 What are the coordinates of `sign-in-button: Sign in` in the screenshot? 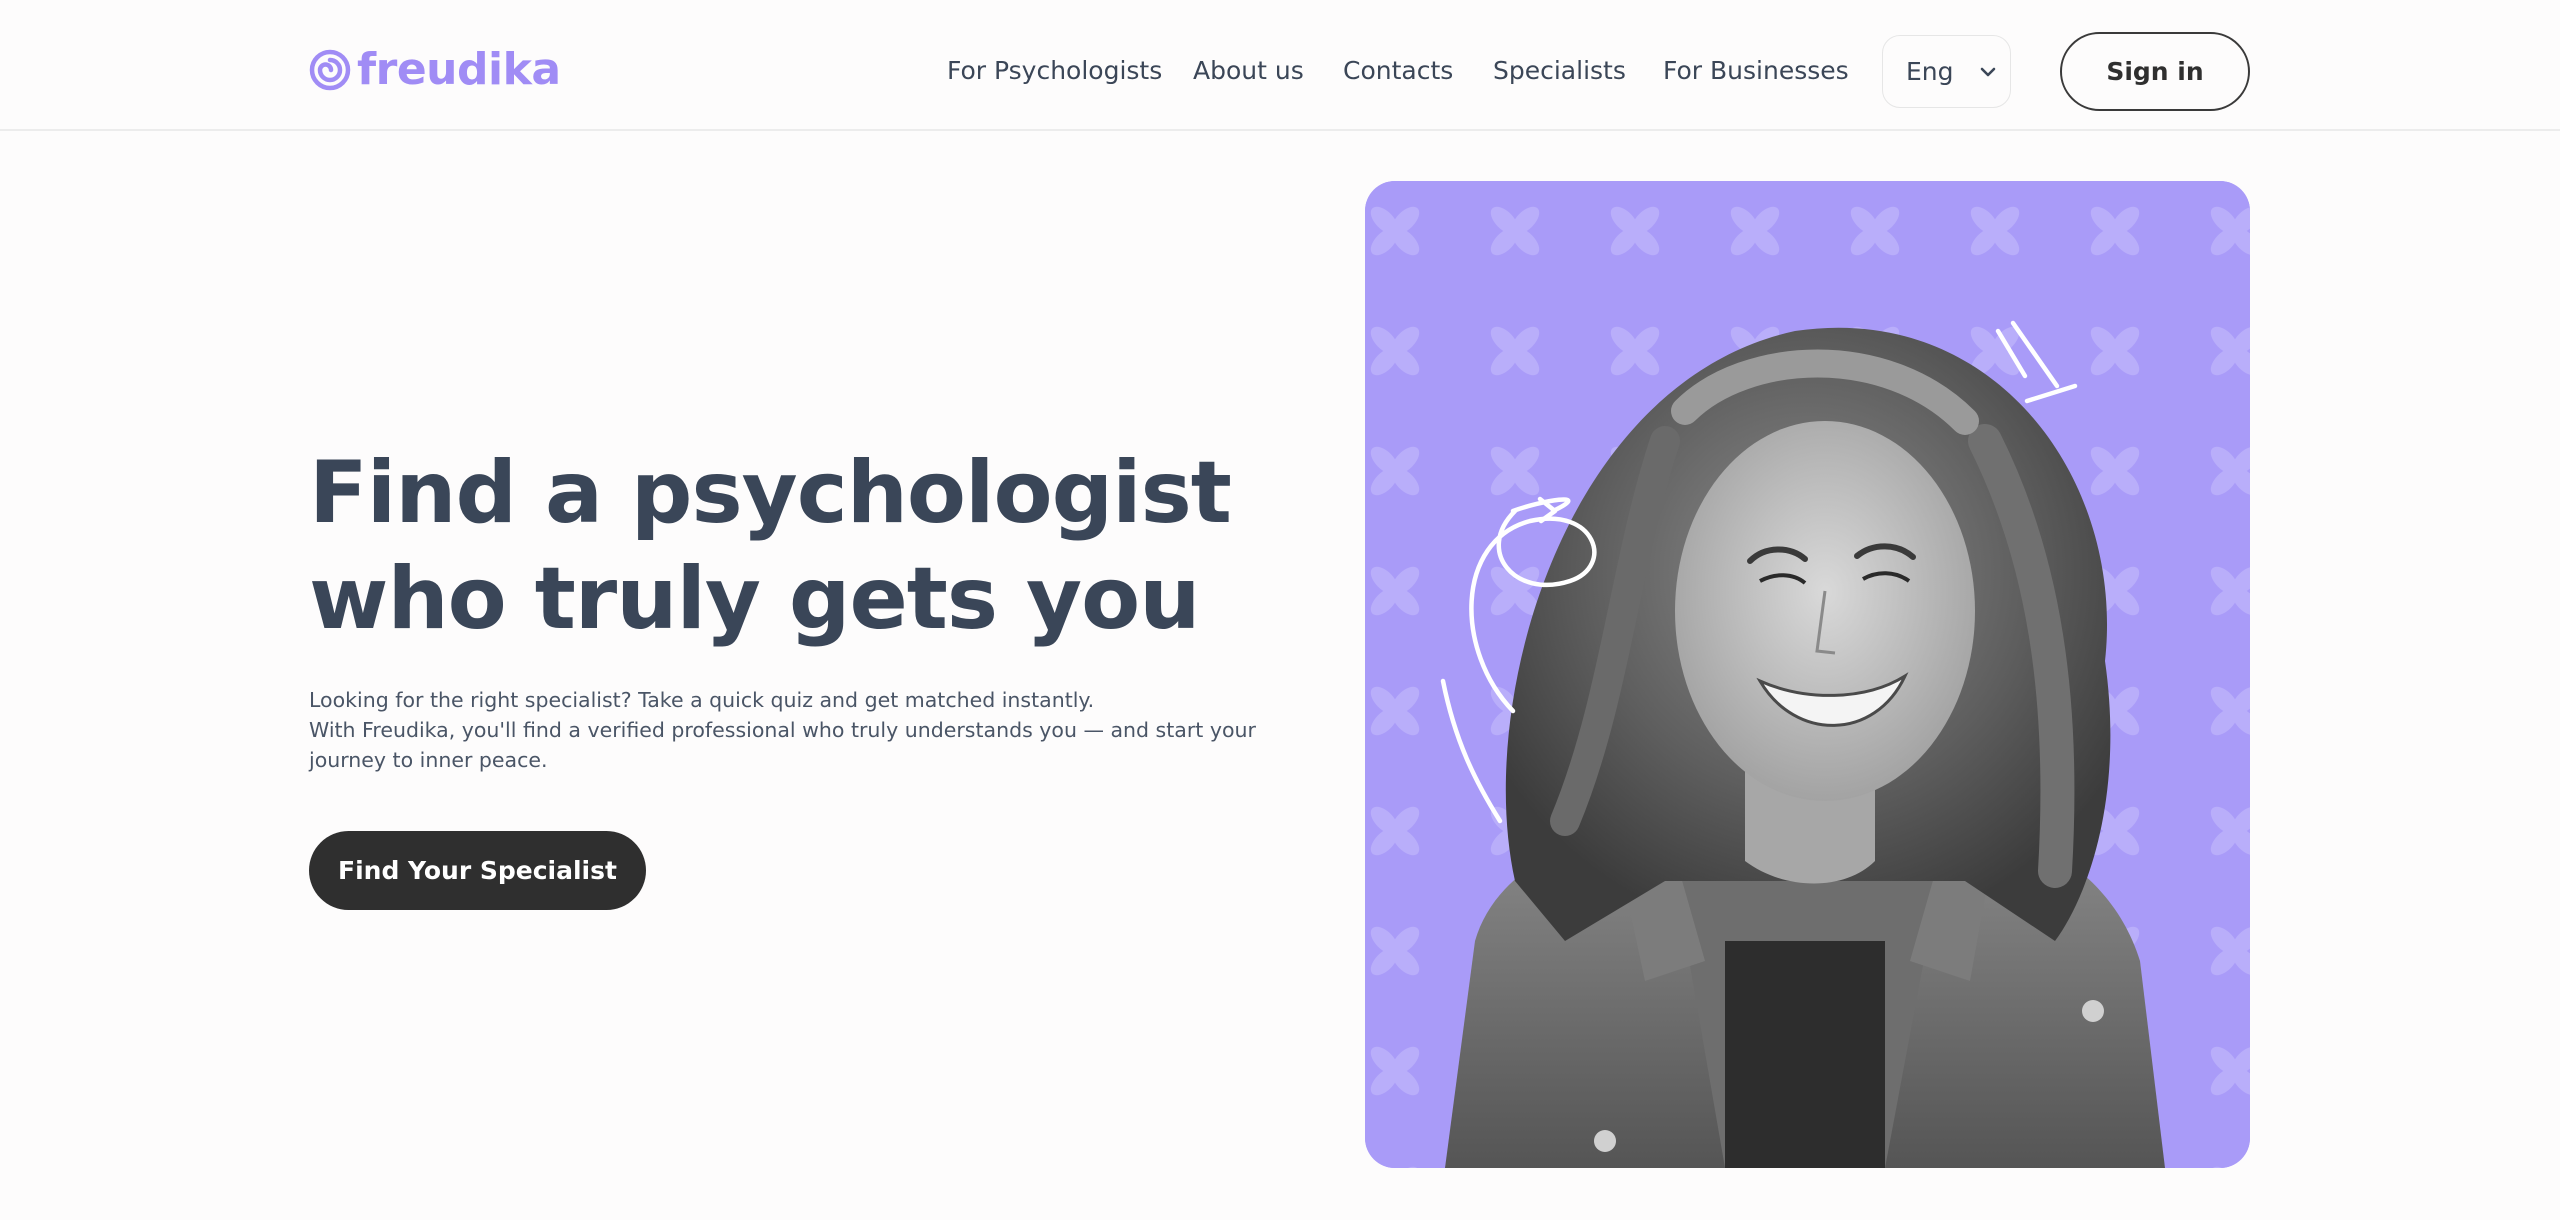 It's located at (2155, 71).